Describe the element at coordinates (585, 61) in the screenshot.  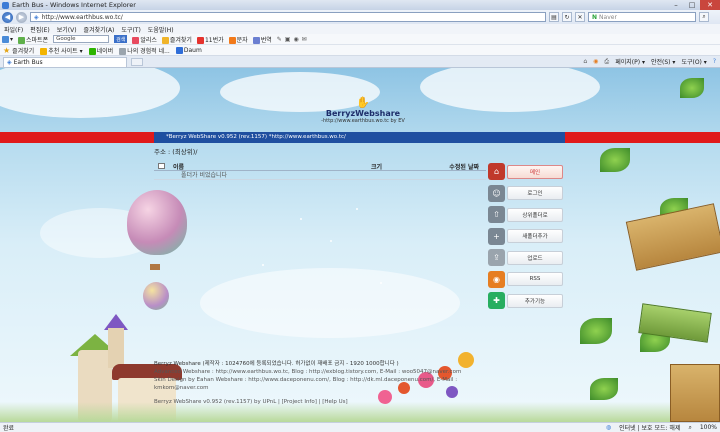
I see `home-icon-toolbar: ⌂` at that location.